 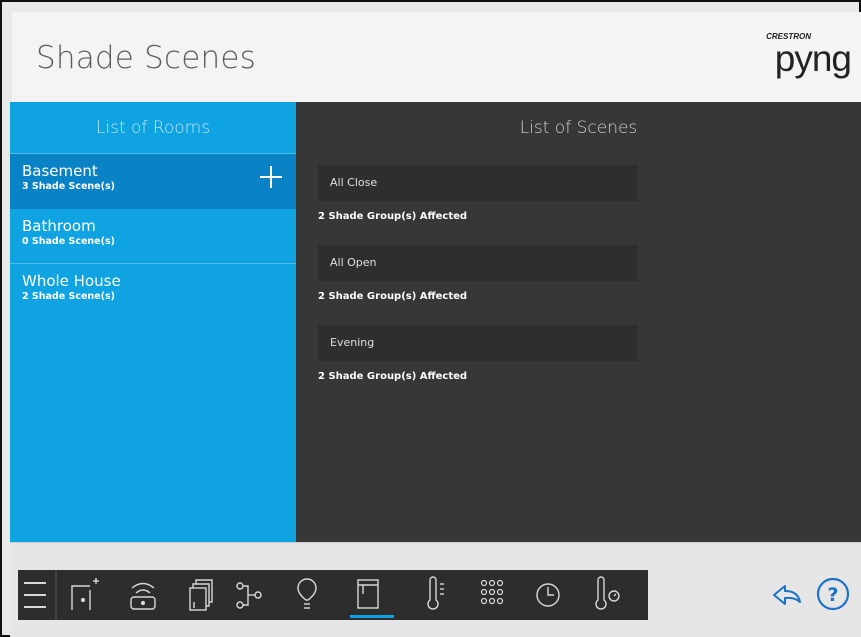 What do you see at coordinates (578, 128) in the screenshot?
I see `scenes-panel-title: List of Scenes` at bounding box center [578, 128].